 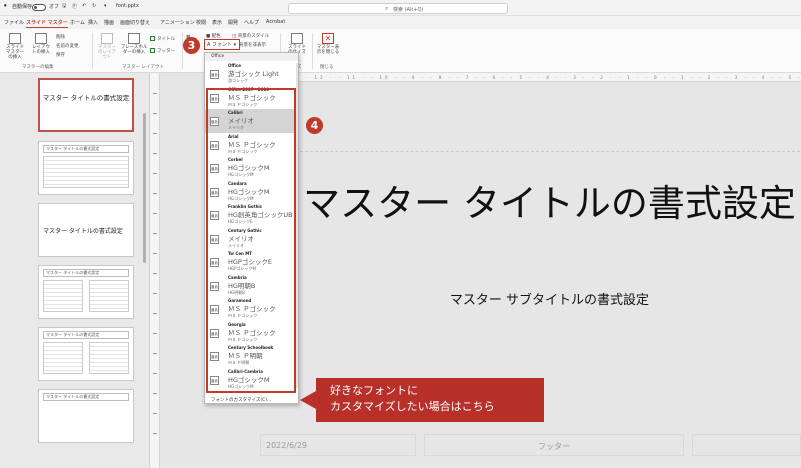 I want to click on delete-button: 削除, so click(x=60, y=37).